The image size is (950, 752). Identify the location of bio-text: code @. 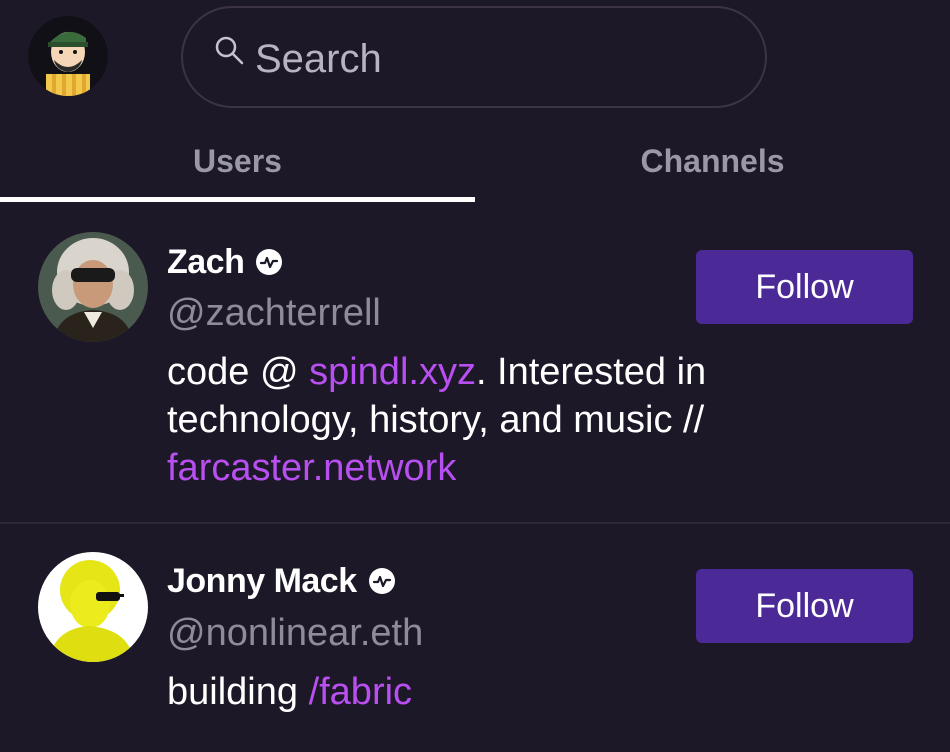
(238, 372).